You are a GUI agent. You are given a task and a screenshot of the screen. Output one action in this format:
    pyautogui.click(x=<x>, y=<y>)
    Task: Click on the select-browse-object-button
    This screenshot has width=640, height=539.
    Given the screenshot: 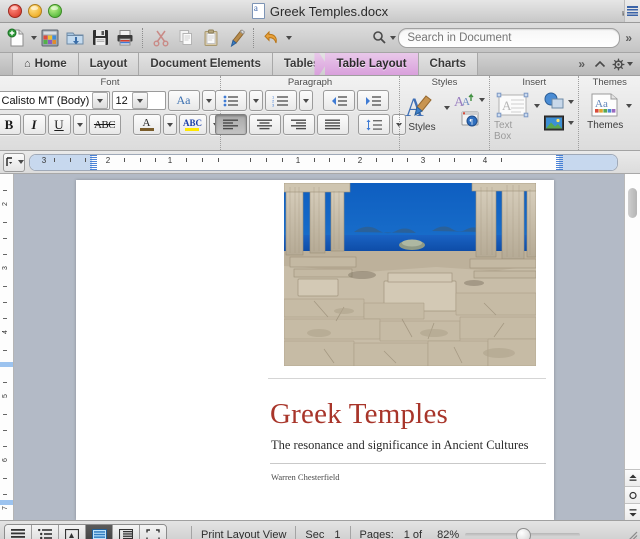 What is the action you would take?
    pyautogui.click(x=632, y=494)
    